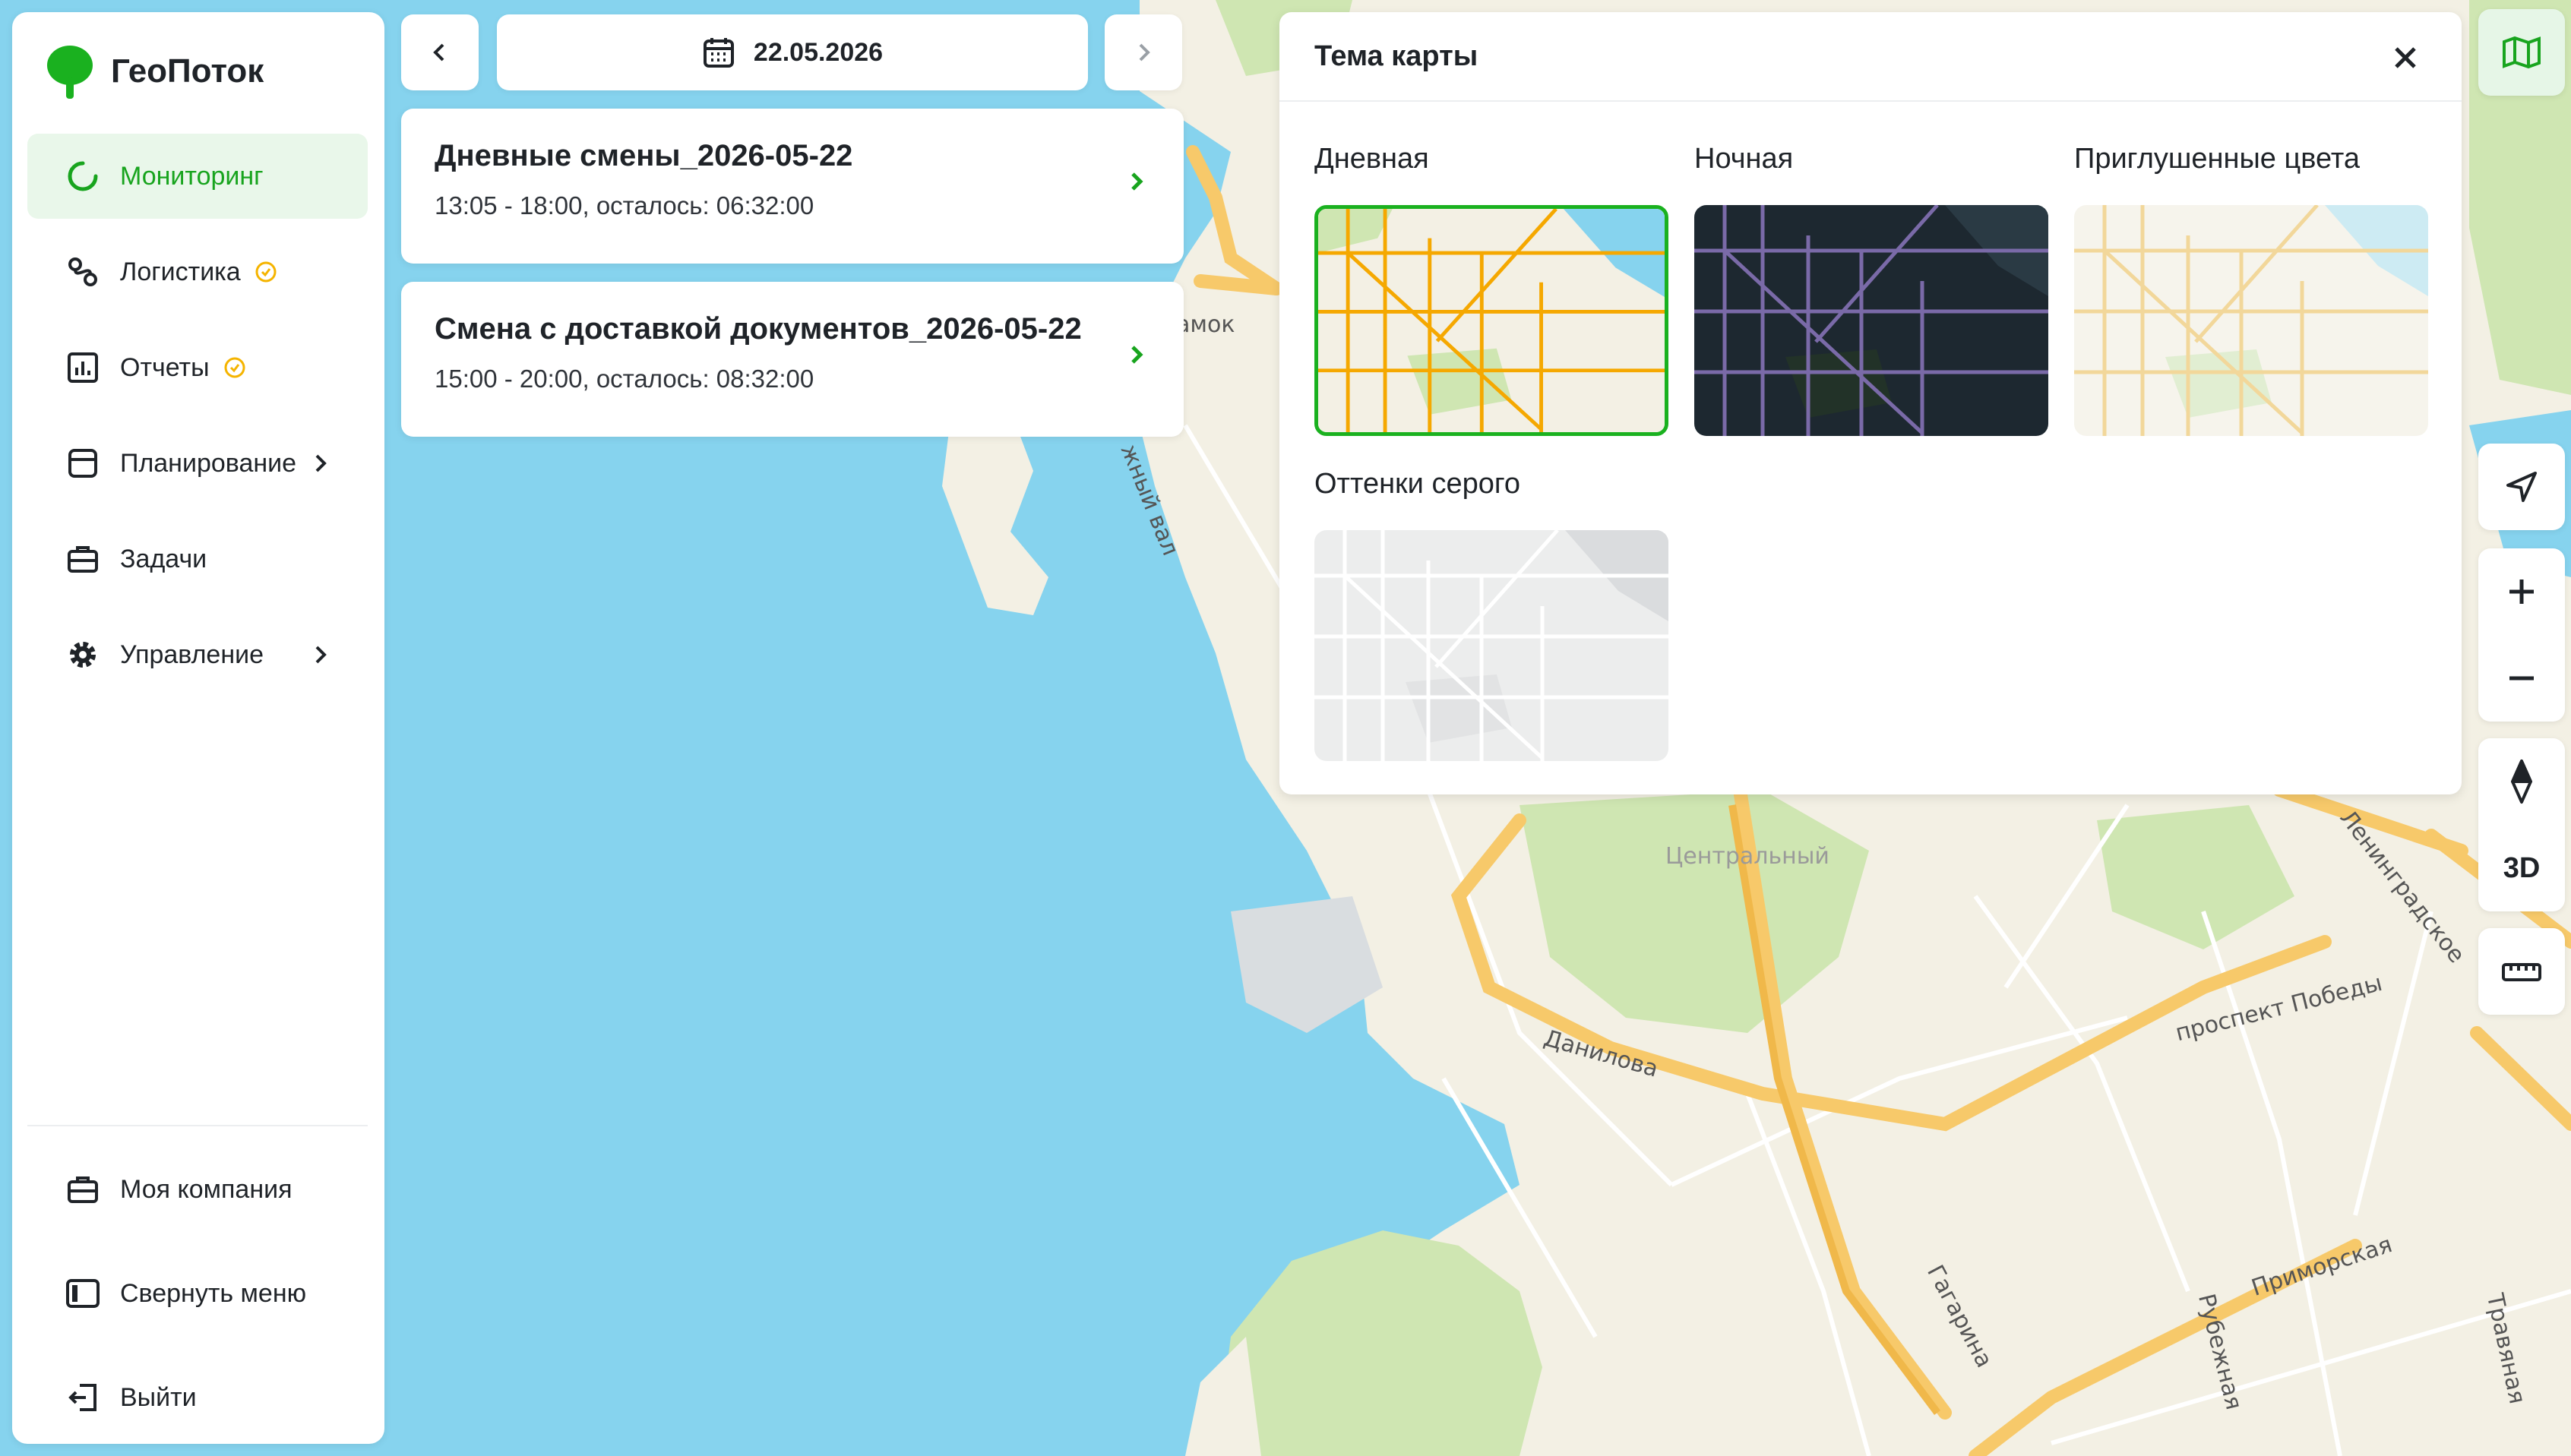 The width and height of the screenshot is (2571, 1456). Describe the element at coordinates (82, 1293) in the screenshot. I see `sidebar-collapse-icon` at that location.